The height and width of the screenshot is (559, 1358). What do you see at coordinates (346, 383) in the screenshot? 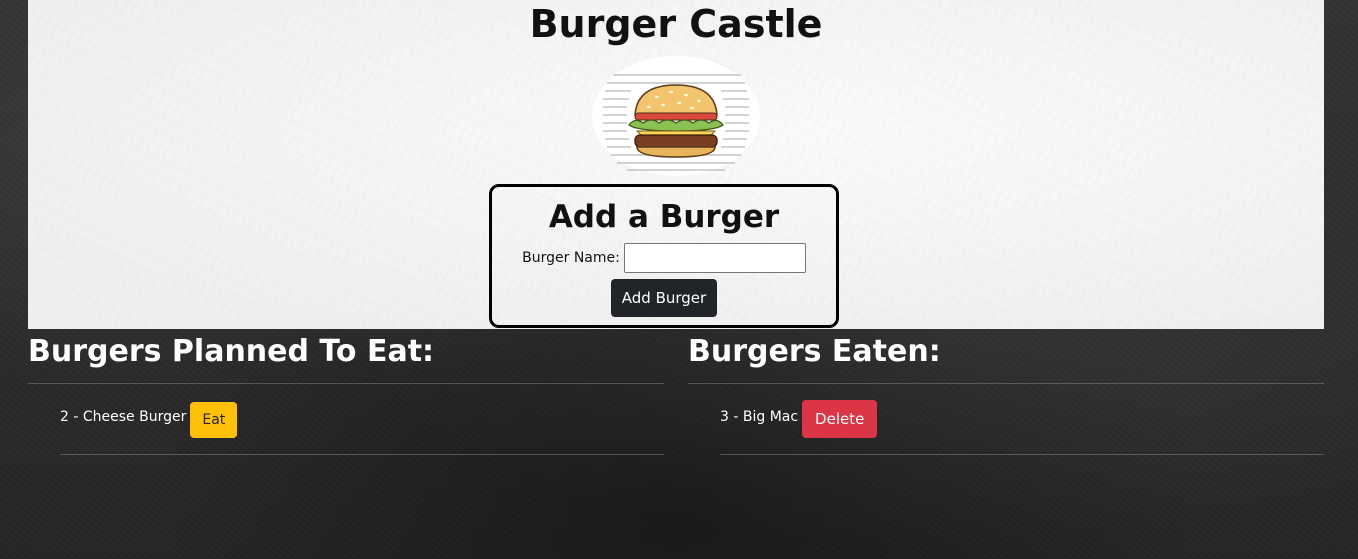
I see `planned-divider` at bounding box center [346, 383].